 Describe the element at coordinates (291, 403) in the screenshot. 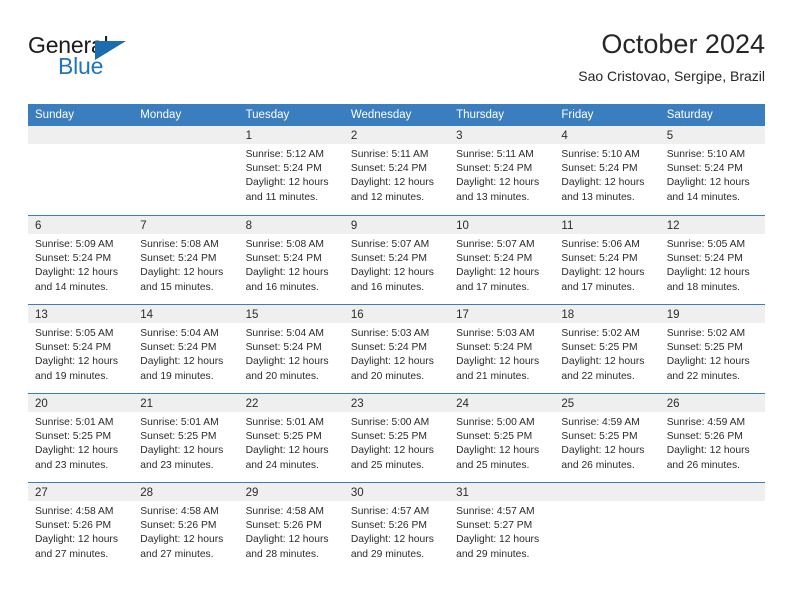

I see `day-number-band: 22` at that location.